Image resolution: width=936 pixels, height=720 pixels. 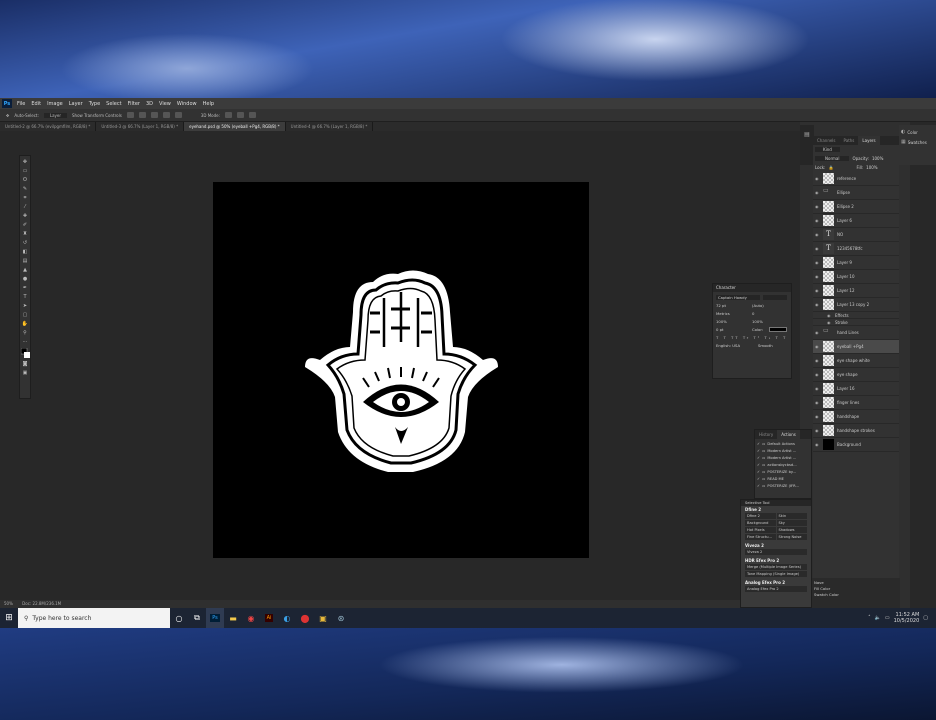 What do you see at coordinates (856, 315) in the screenshot?
I see `layer-row: ◉ Effects` at bounding box center [856, 315].